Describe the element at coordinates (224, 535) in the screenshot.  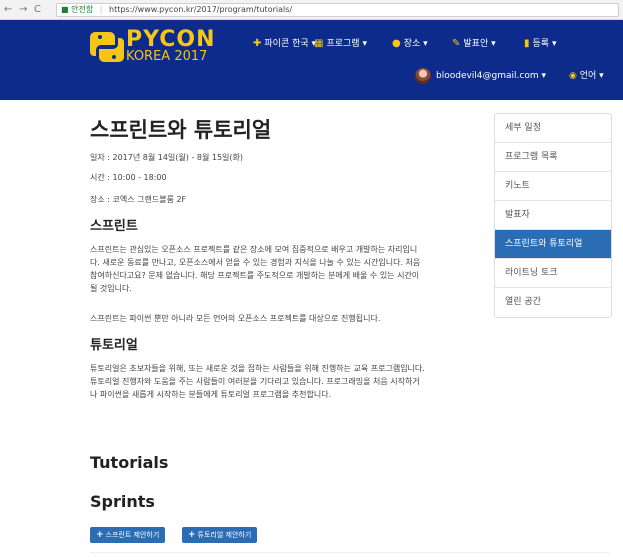
I see `button-label: 튜토리얼 제안하기` at that location.